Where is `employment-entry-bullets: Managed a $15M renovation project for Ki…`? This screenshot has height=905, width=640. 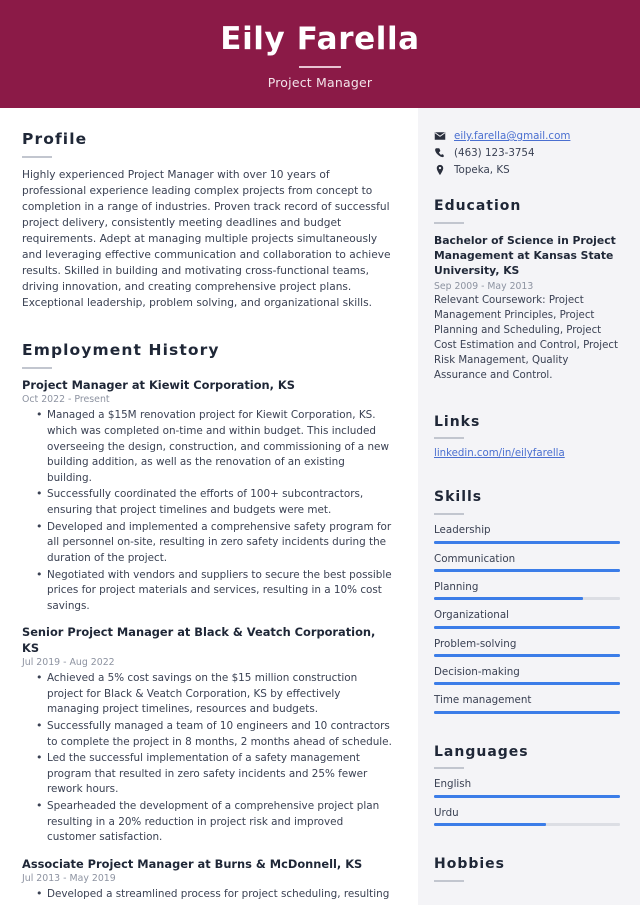
employment-entry-bullets: Managed a $15M renovation project for Ki… is located at coordinates (207, 511).